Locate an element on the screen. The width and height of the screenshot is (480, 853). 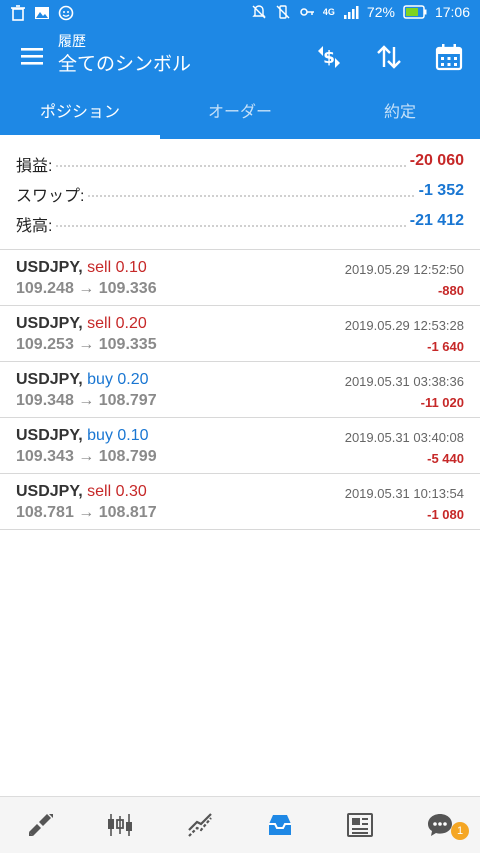
battery-icon is located at coordinates (415, 12).